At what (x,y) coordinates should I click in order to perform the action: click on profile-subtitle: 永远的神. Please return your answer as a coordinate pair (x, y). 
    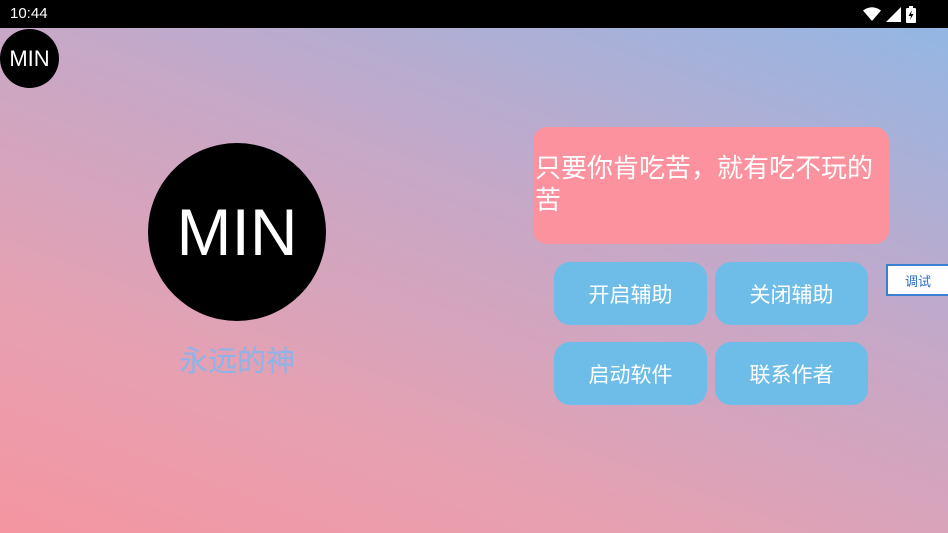
    Looking at the image, I should click on (236, 361).